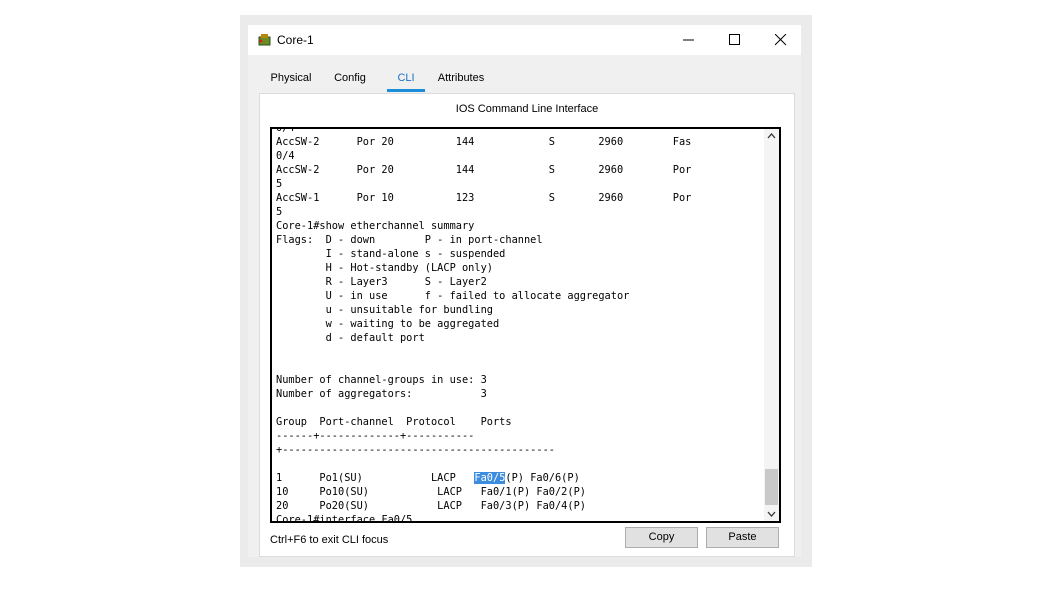 The image size is (1050, 600). What do you see at coordinates (384, 268) in the screenshot?
I see `terminal-line: H - Hot-standby (LACP only)` at bounding box center [384, 268].